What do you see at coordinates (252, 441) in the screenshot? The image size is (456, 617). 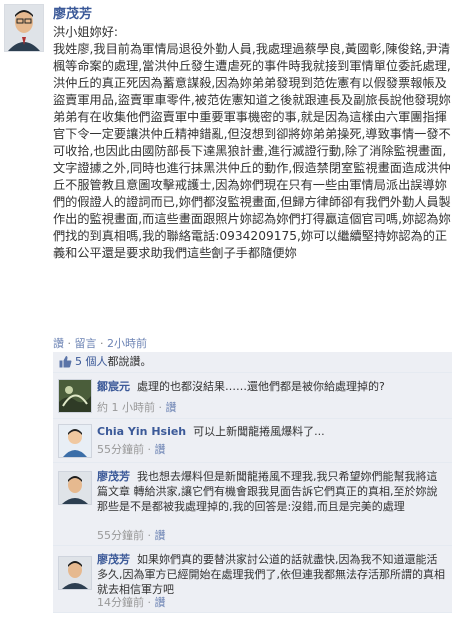 I see `comment: Chia Yin Hsieh 可以上新聞龍捲風爆料了... 55分鐘前 · 讚` at bounding box center [252, 441].